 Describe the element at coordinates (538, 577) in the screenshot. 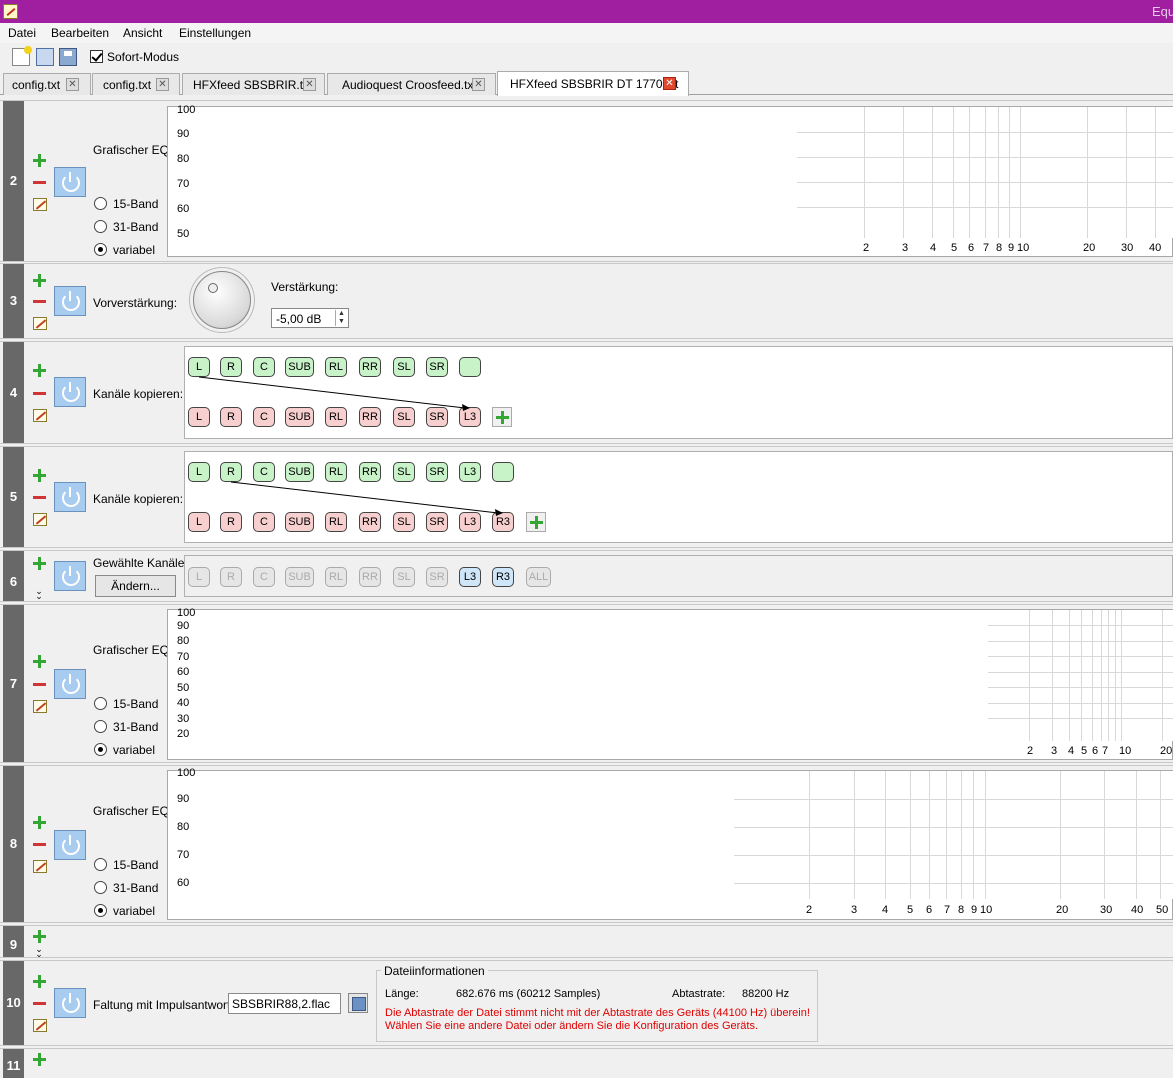

I see `channel-all: ALL` at that location.